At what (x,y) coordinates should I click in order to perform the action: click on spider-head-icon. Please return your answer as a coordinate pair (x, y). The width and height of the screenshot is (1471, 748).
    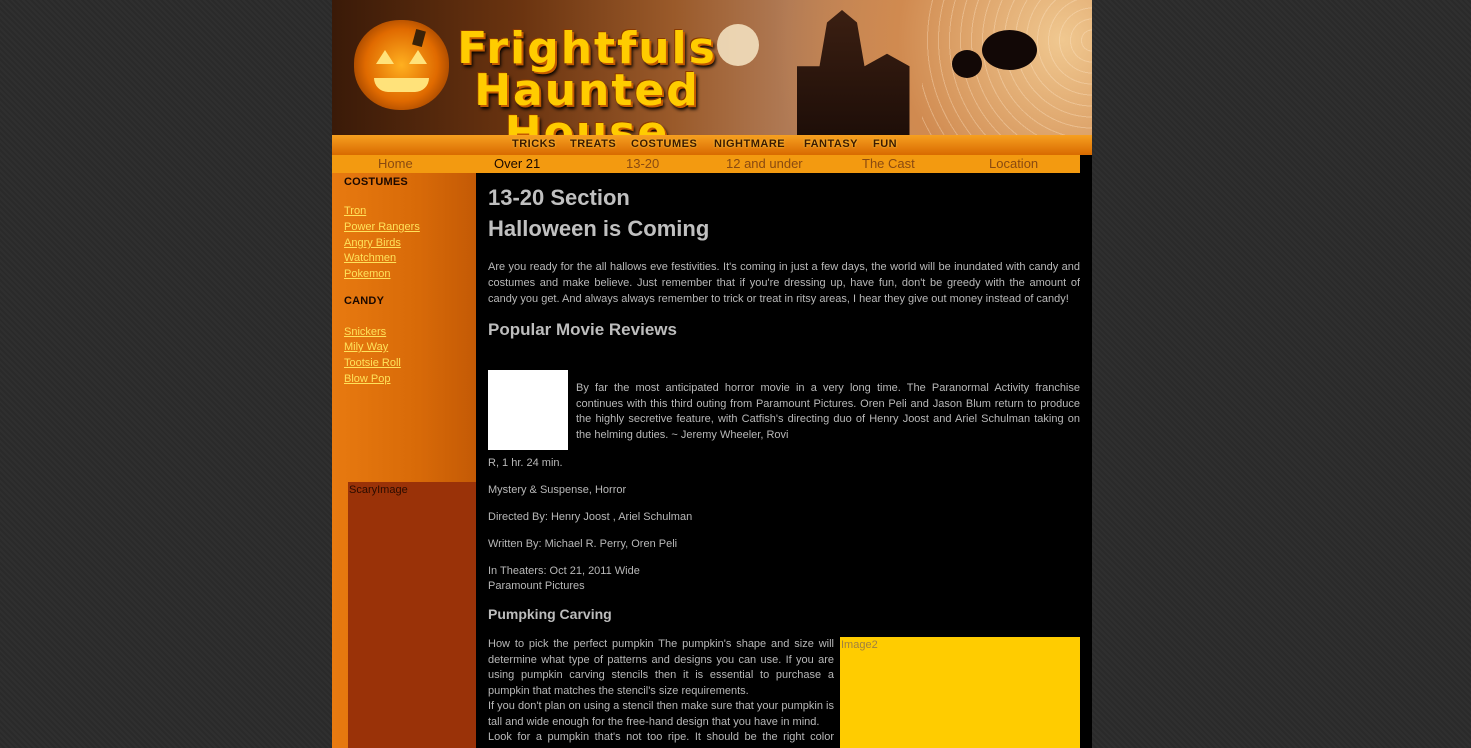
    Looking at the image, I should click on (967, 64).